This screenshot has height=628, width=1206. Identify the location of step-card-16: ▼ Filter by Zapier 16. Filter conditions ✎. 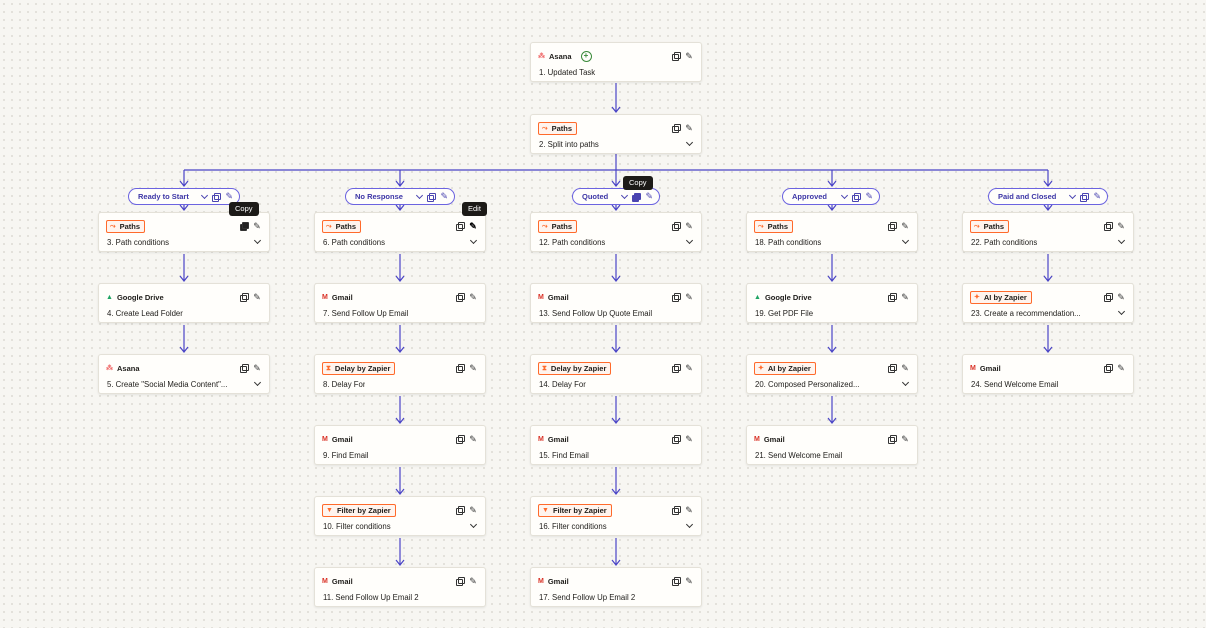
(616, 516).